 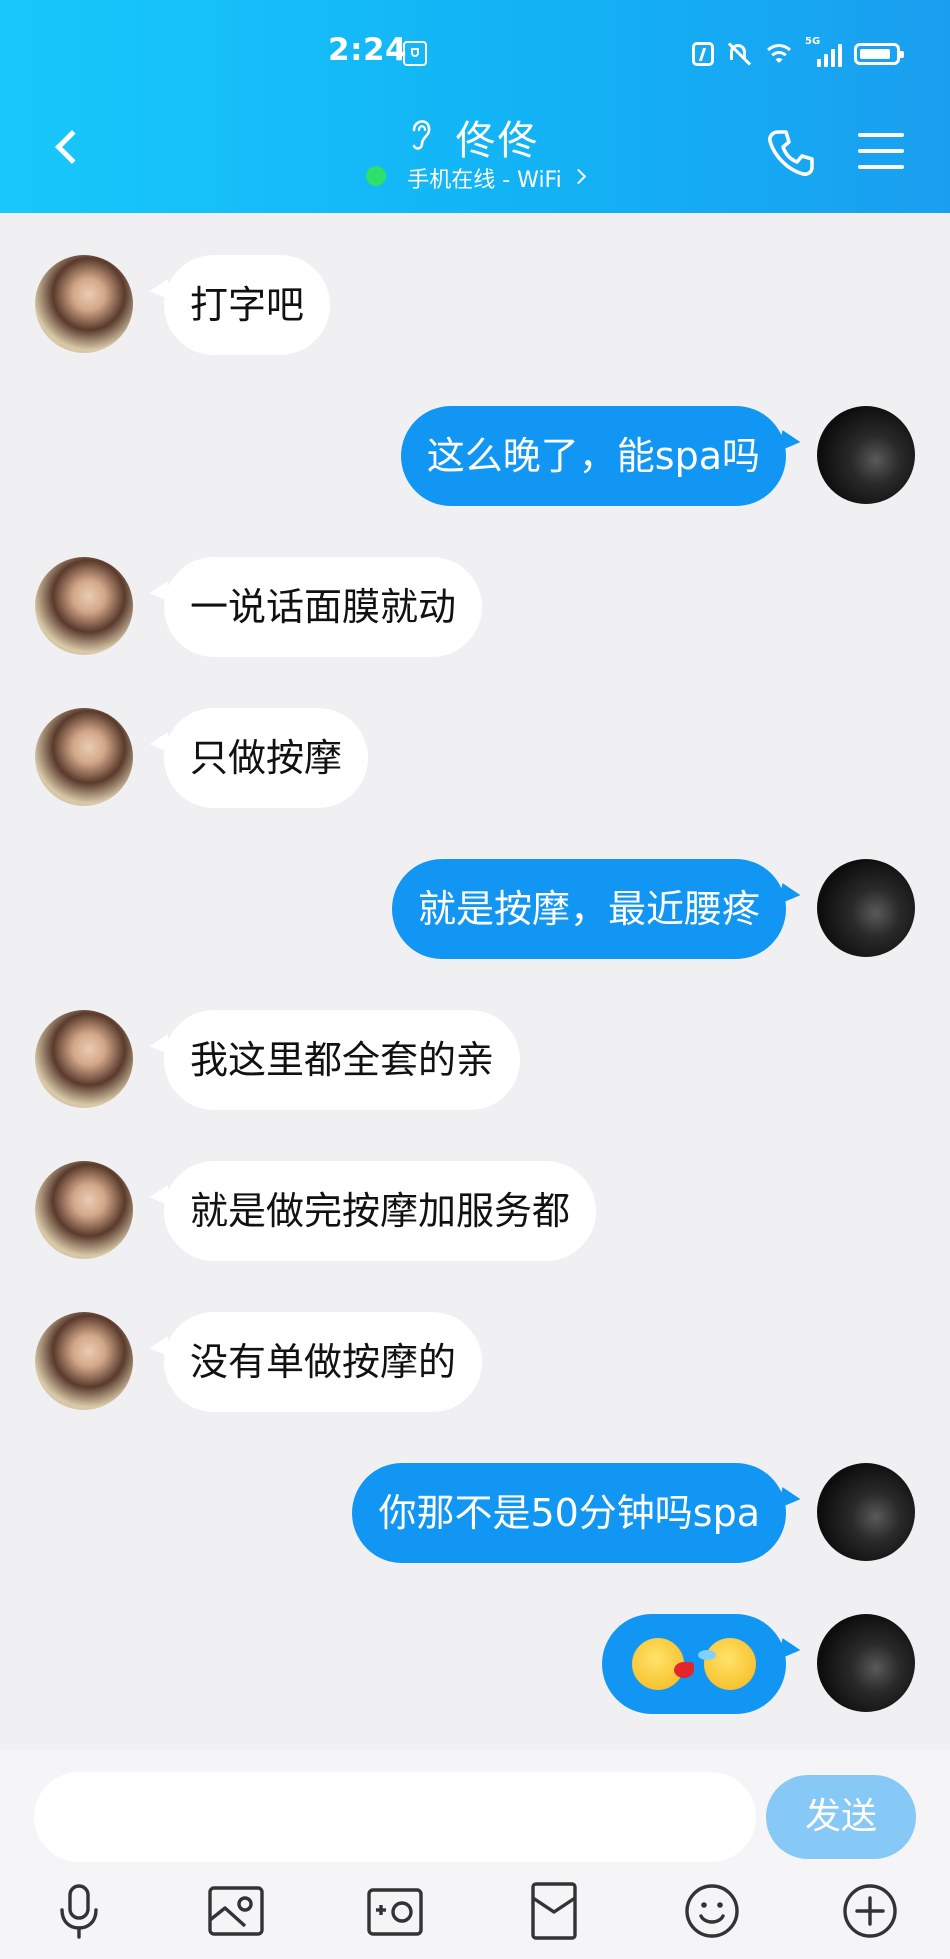 I want to click on message-bubble: 打字吧, so click(x=247, y=305).